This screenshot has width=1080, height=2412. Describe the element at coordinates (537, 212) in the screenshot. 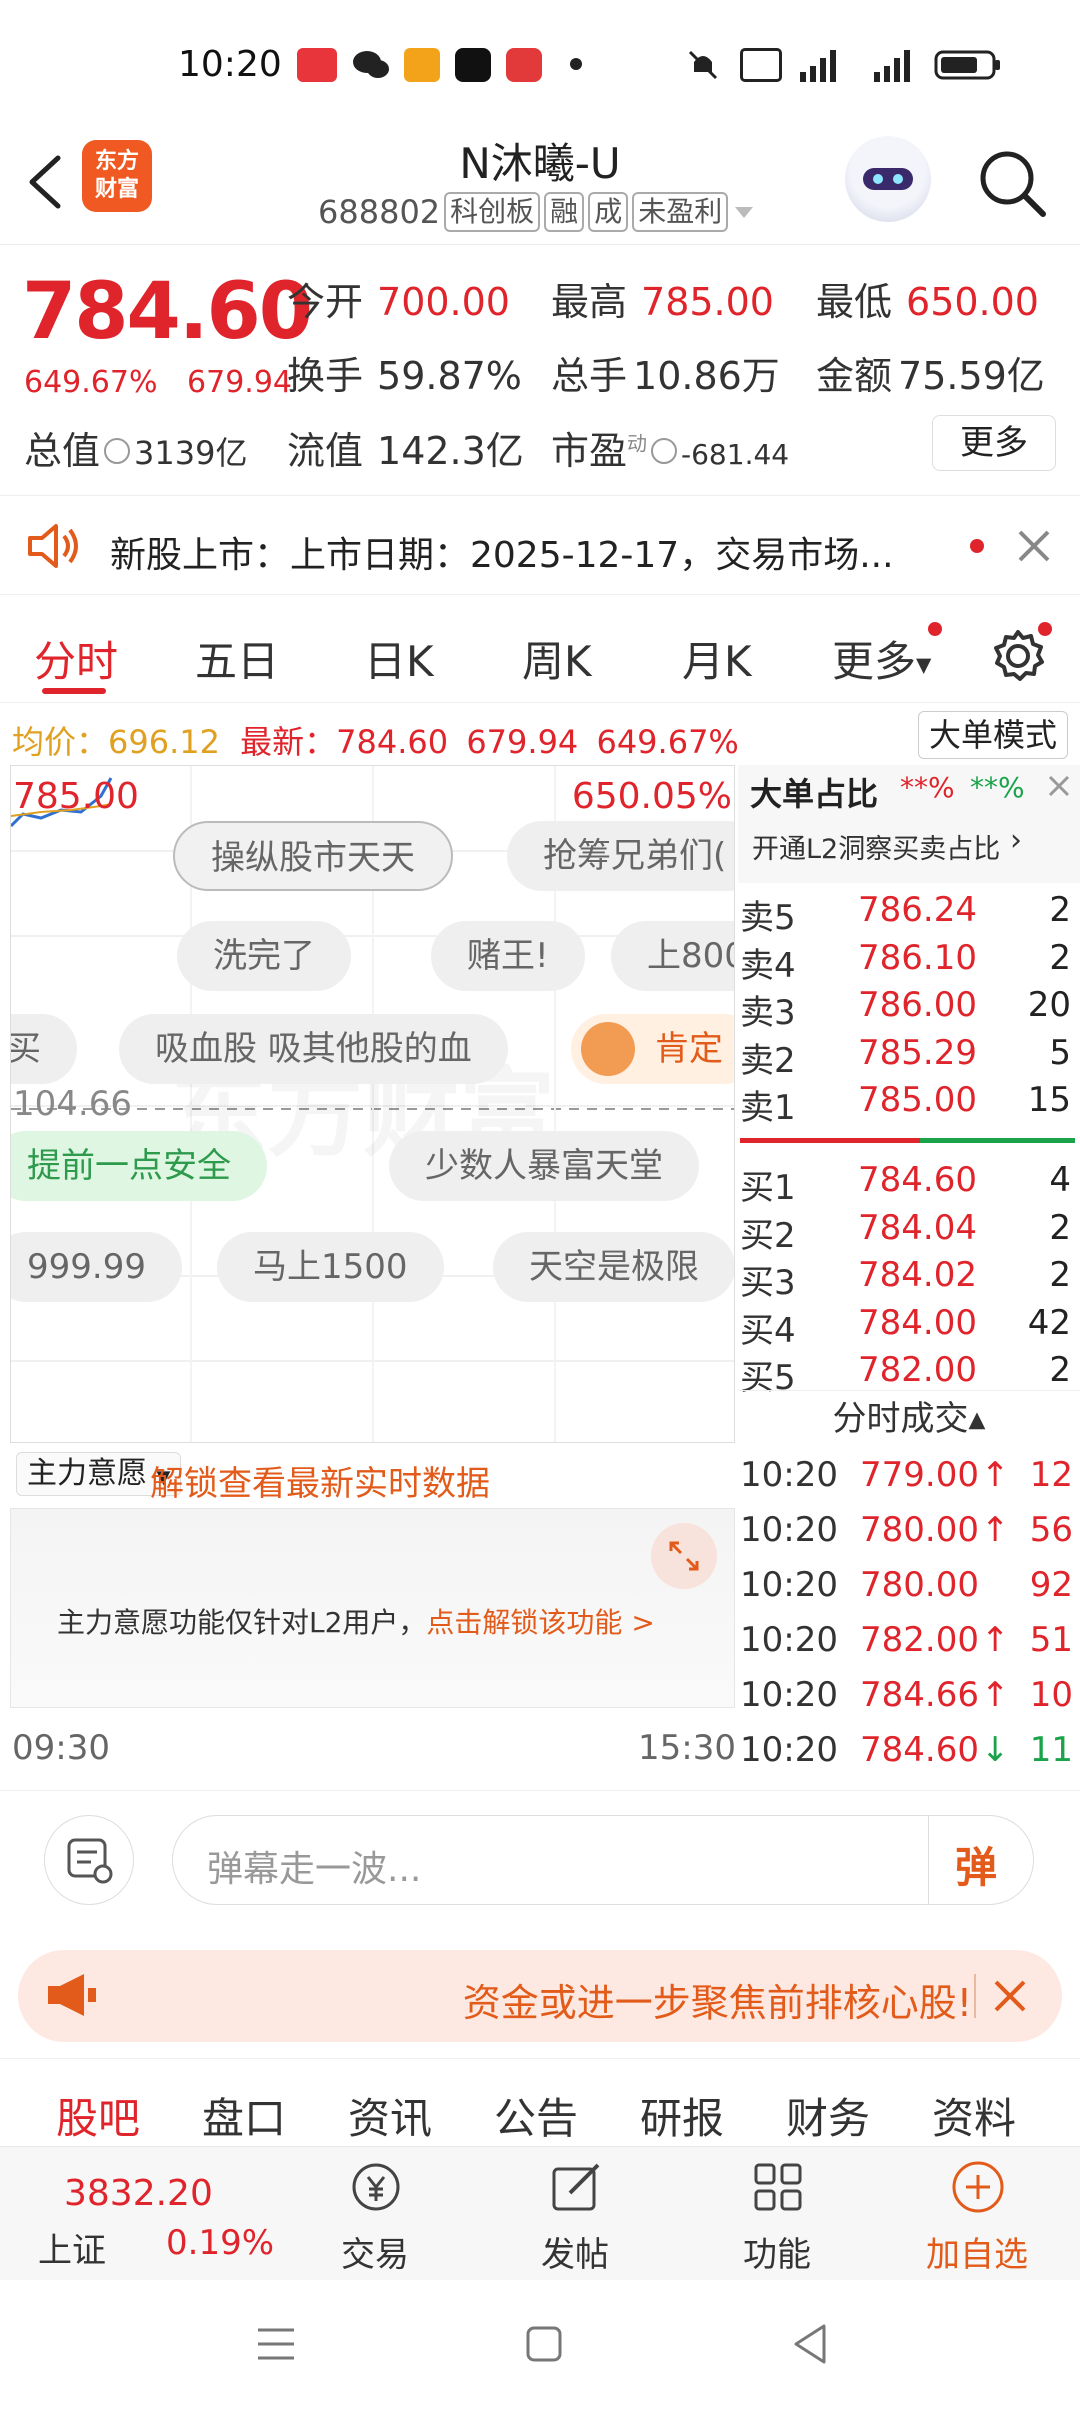

I see `stock-subtitle: 688802 科创板 融 成 未盈利` at that location.